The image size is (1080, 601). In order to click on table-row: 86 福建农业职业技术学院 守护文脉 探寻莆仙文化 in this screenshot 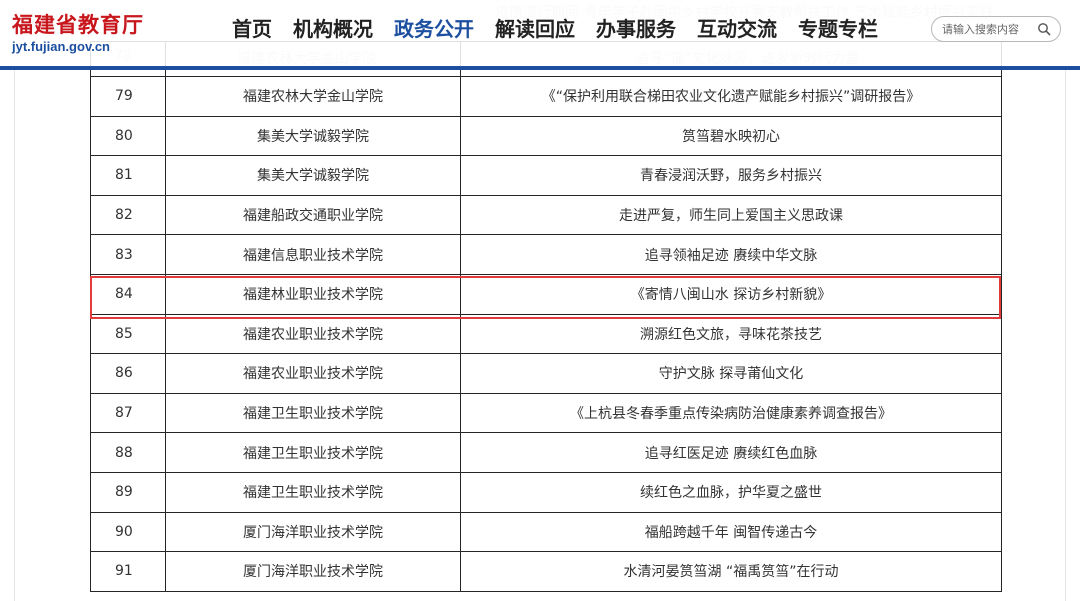, I will do `click(546, 373)`.